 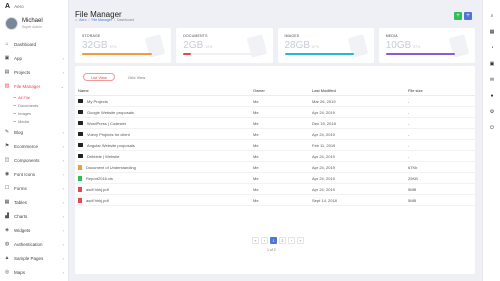 I want to click on tab-list-view: List View, so click(x=99, y=77).